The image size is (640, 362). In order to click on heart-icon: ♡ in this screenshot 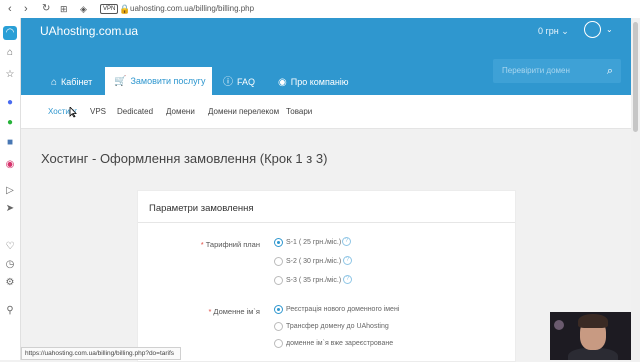, I will do `click(10, 247)`.